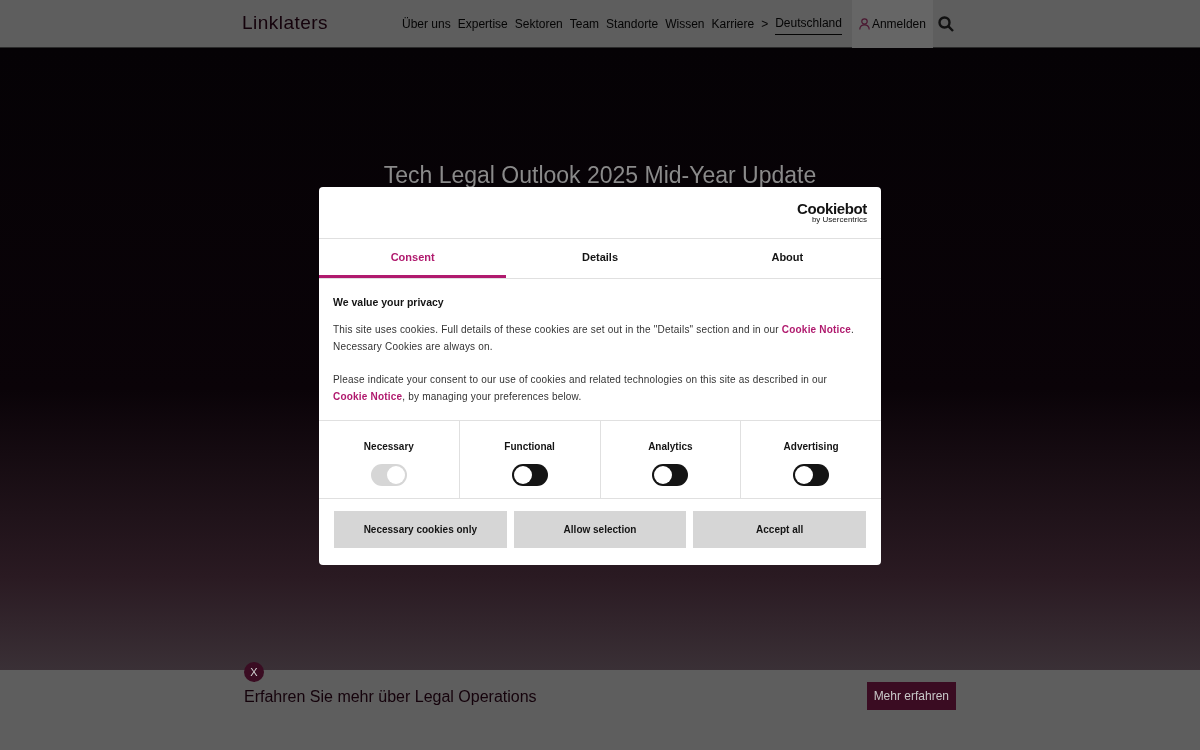 The height and width of the screenshot is (750, 1200). I want to click on nav-link: Sektoren, so click(538, 23).